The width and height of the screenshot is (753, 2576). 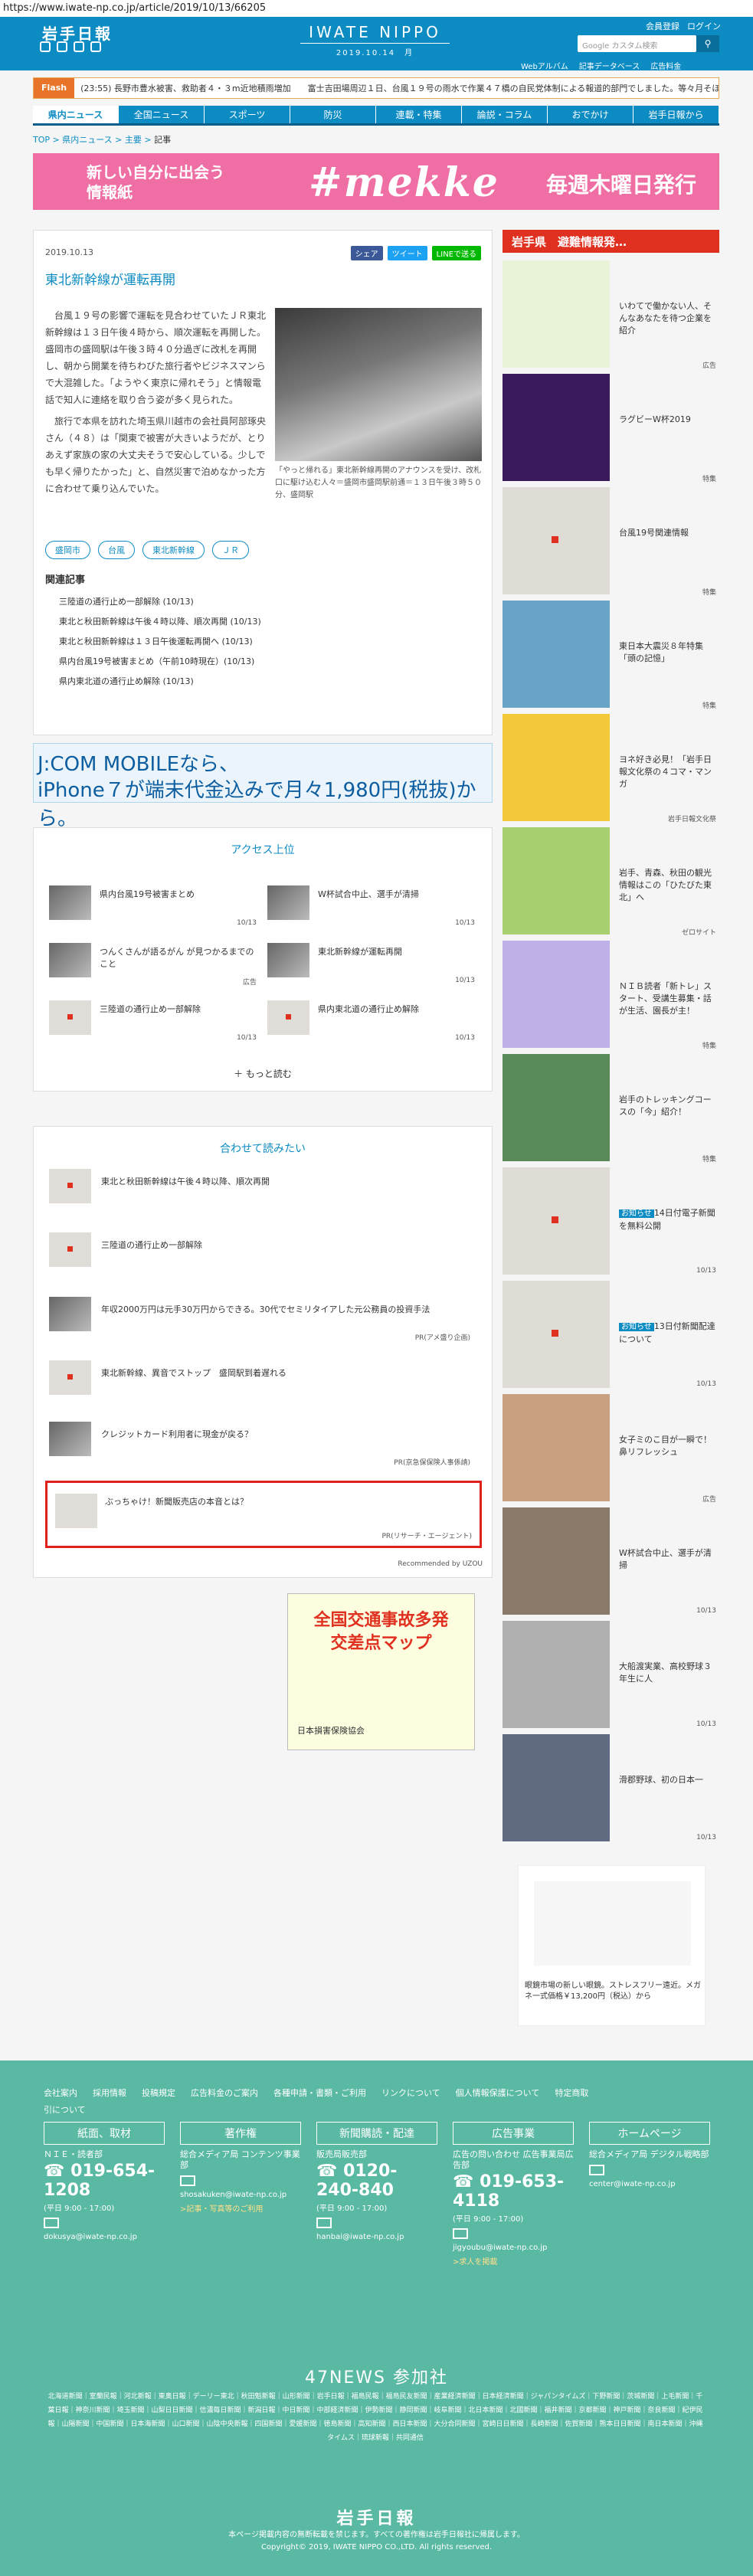 What do you see at coordinates (513, 2191) in the screenshot?
I see `phone-number: ☎ 019-653-4118` at bounding box center [513, 2191].